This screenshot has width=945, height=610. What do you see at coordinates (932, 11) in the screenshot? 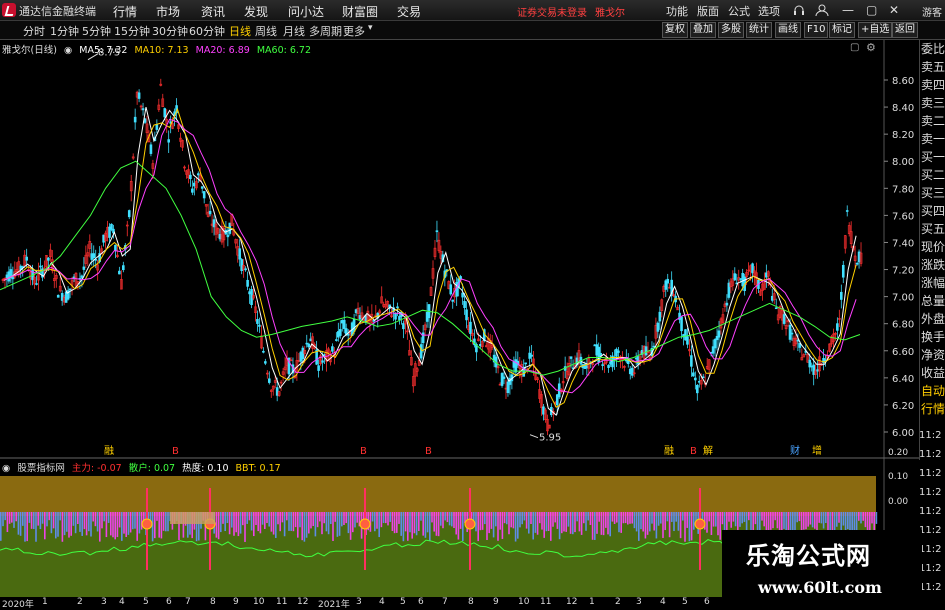
I see `guest-label: 游客` at bounding box center [932, 11].